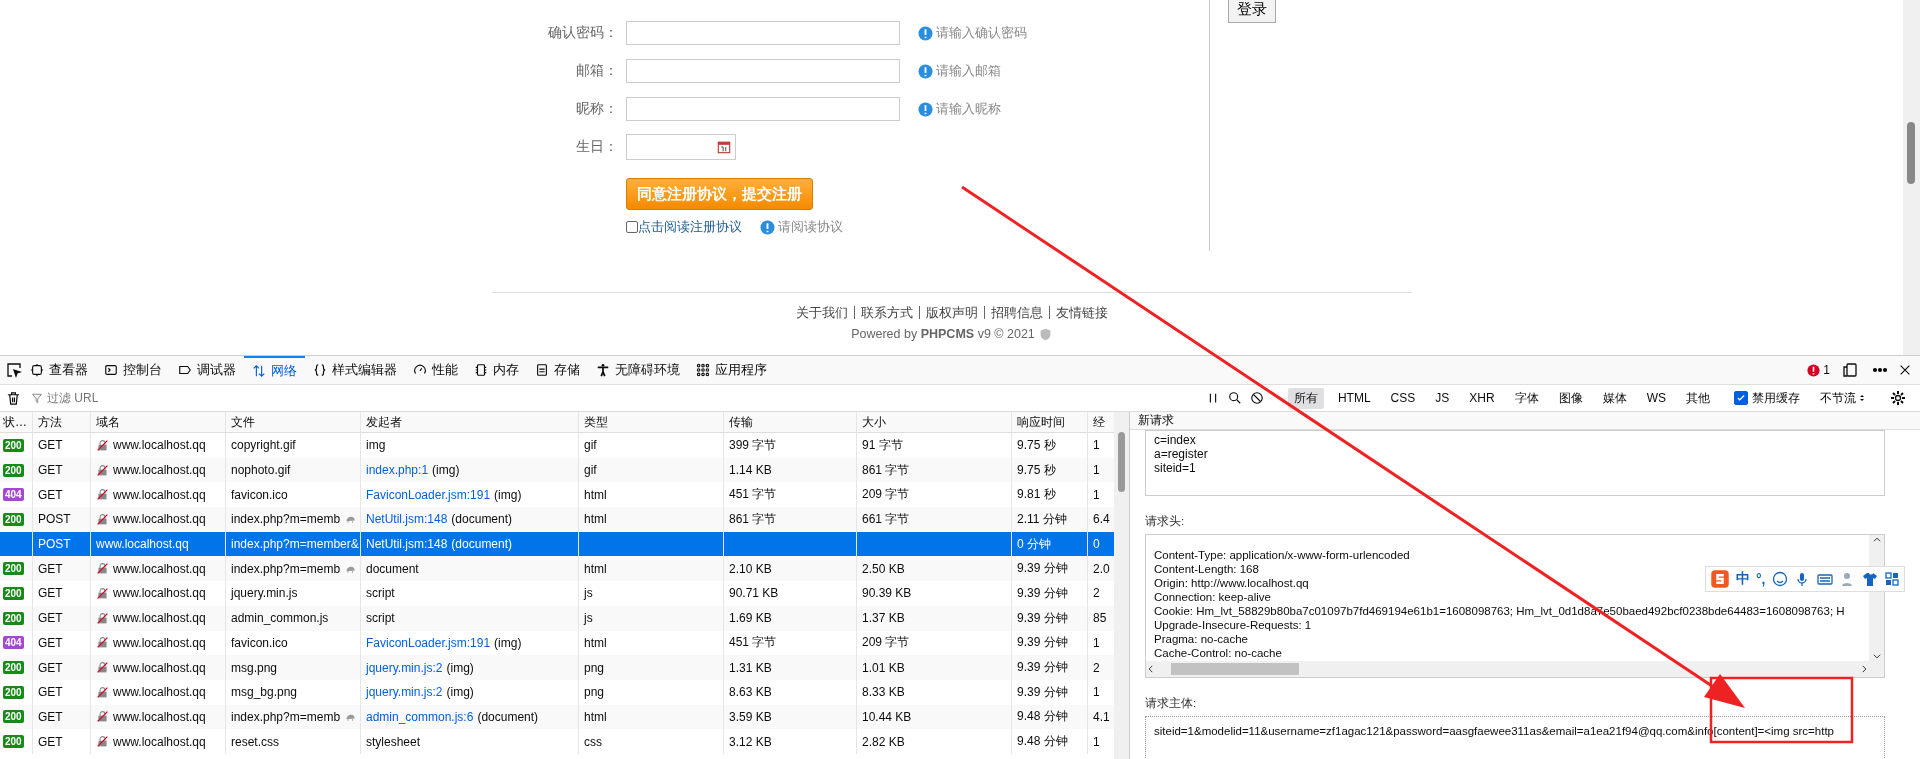  Describe the element at coordinates (1045, 334) in the screenshot. I see `shield-icon` at that location.